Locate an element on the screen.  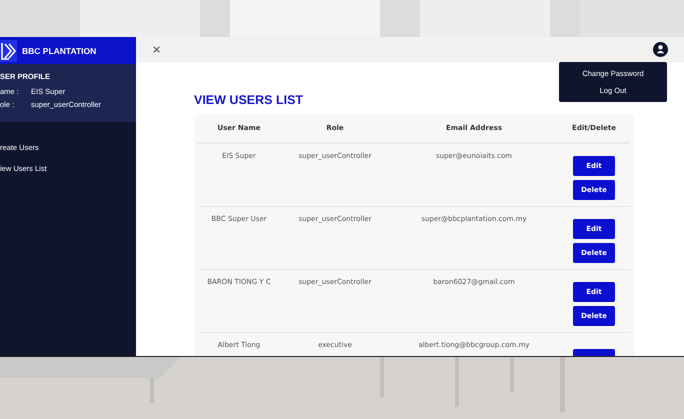
close-icon: × is located at coordinates (157, 49).